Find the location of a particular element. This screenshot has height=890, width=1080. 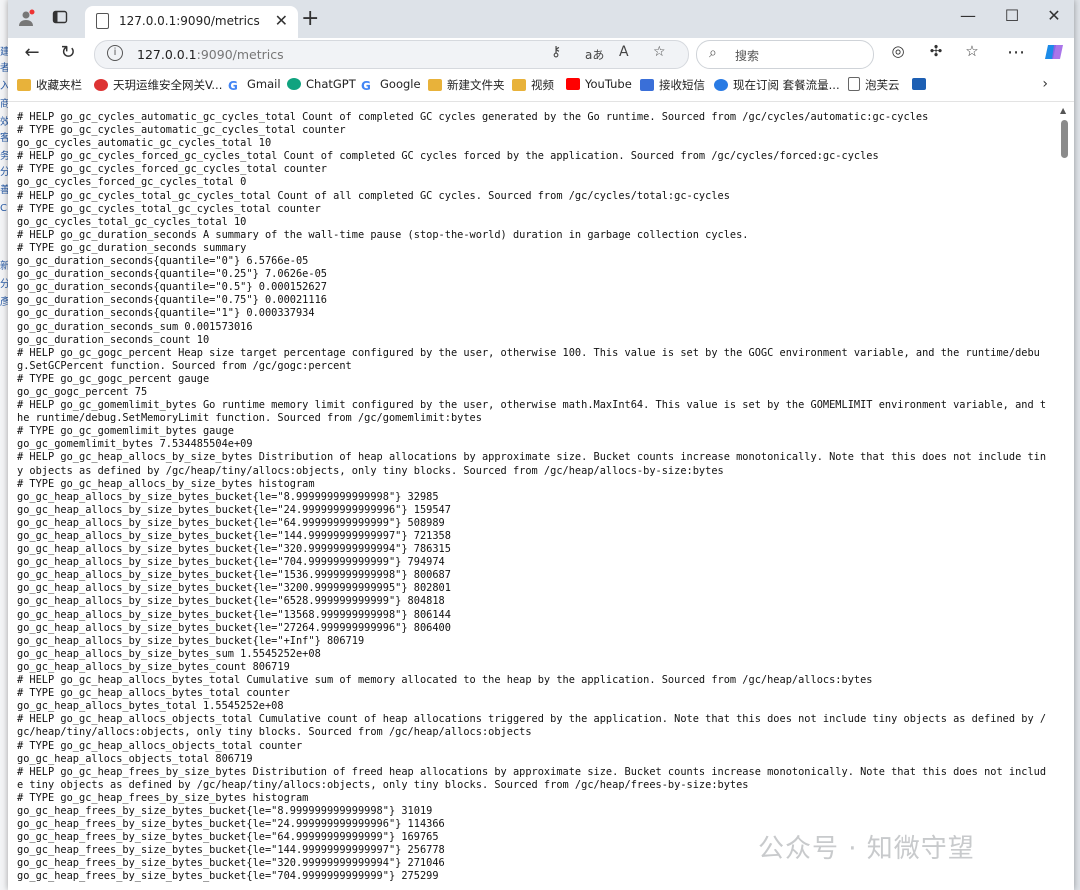

profile-icon is located at coordinates (26, 19).